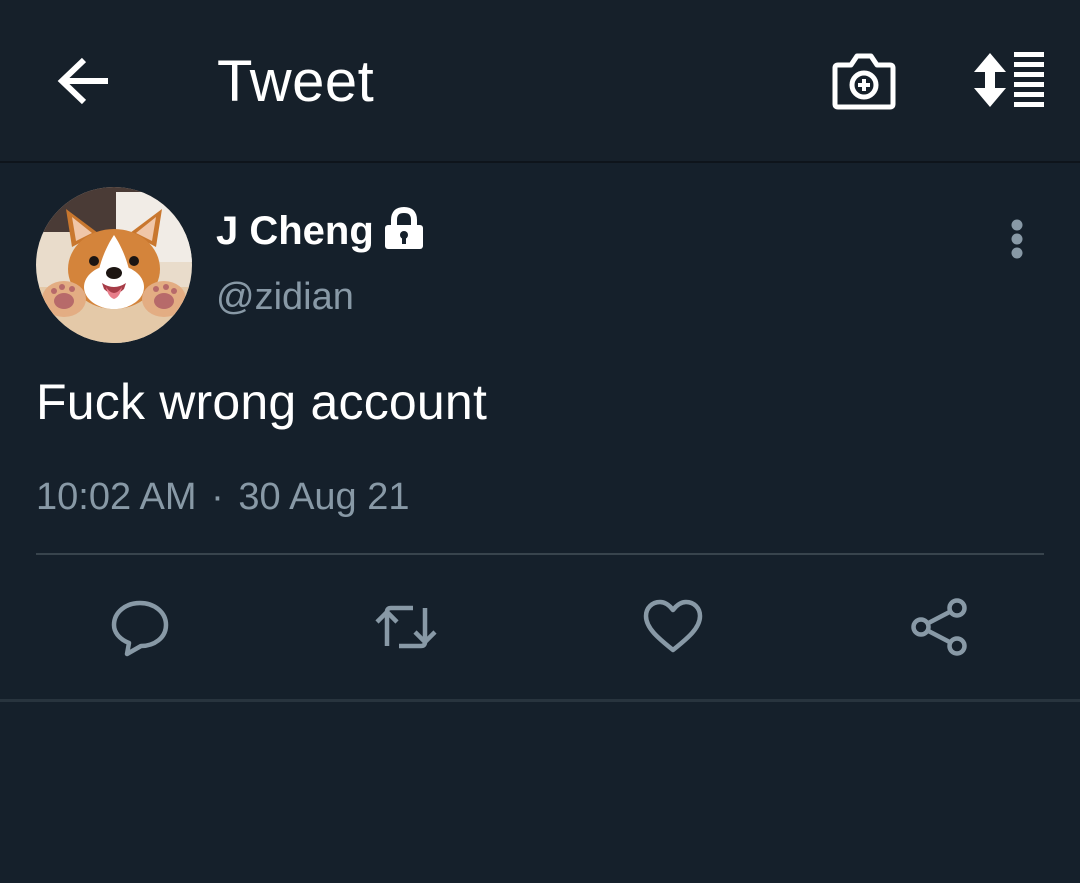 The width and height of the screenshot is (1080, 883). What do you see at coordinates (262, 402) in the screenshot?
I see `tweet-text: Fuck wrong account` at bounding box center [262, 402].